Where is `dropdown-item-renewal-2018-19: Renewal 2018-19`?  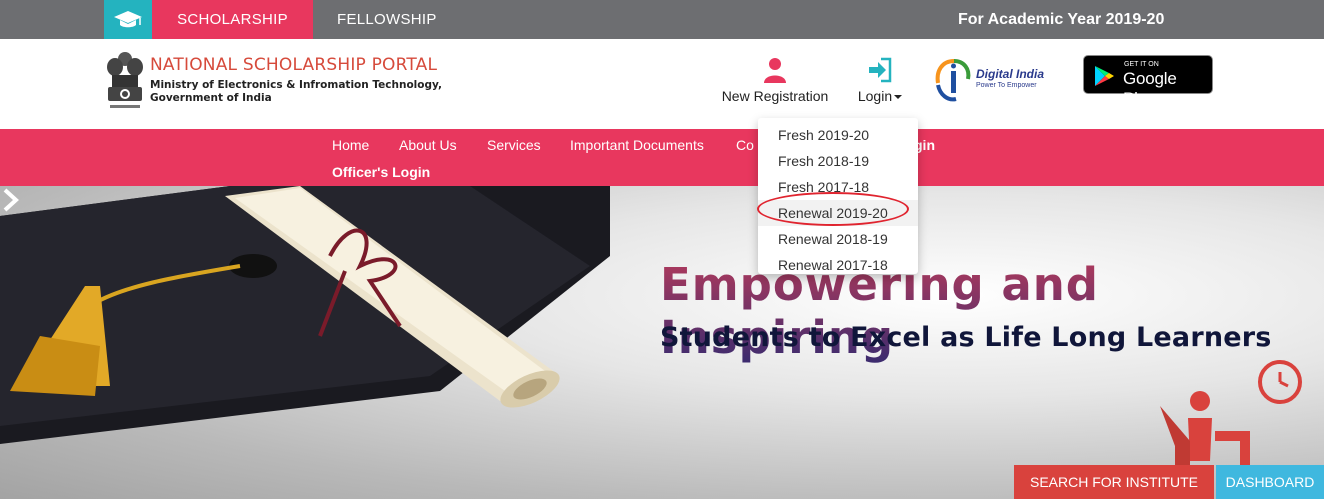 dropdown-item-renewal-2018-19: Renewal 2018-19 is located at coordinates (838, 239).